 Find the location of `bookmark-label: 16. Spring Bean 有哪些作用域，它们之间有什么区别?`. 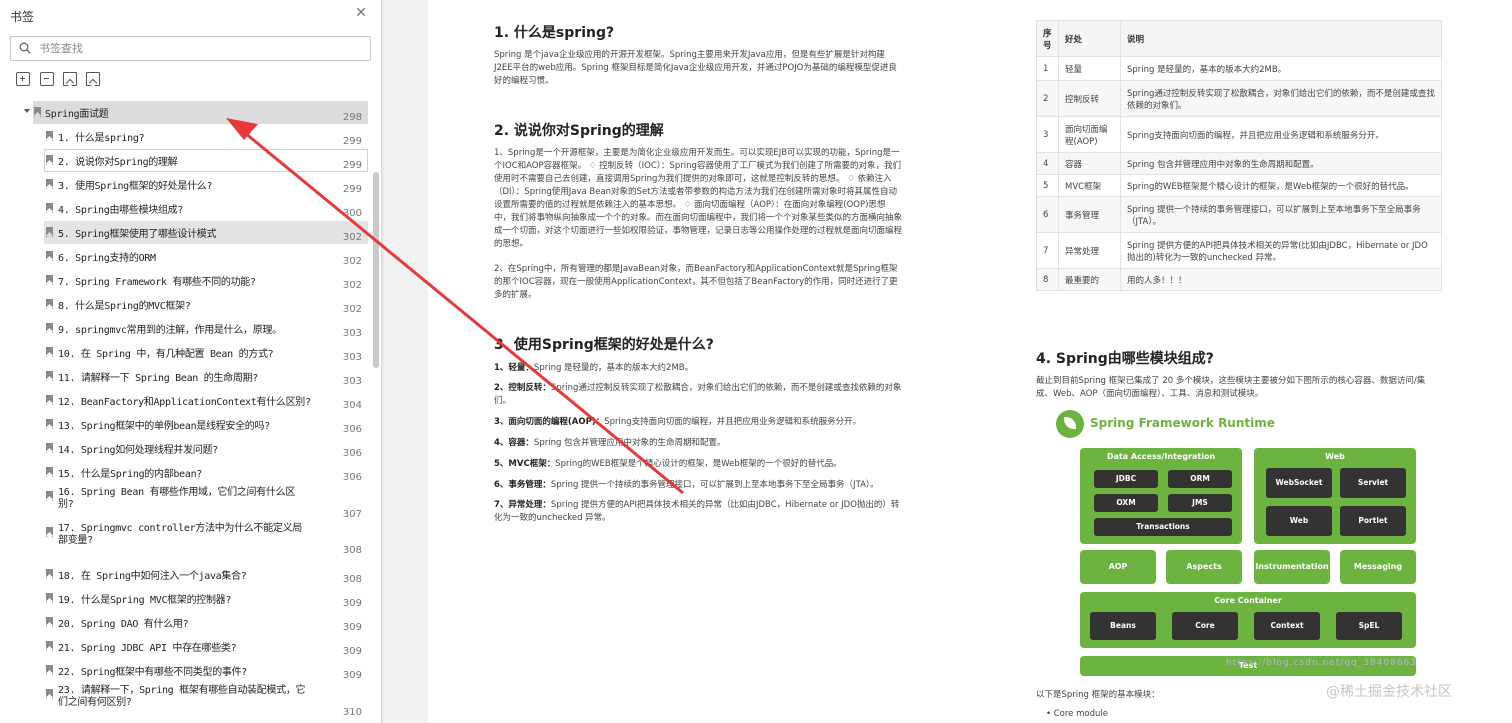

bookmark-label: 16. Spring Bean 有哪些作用域，它们之间有什么区别? is located at coordinates (177, 498).